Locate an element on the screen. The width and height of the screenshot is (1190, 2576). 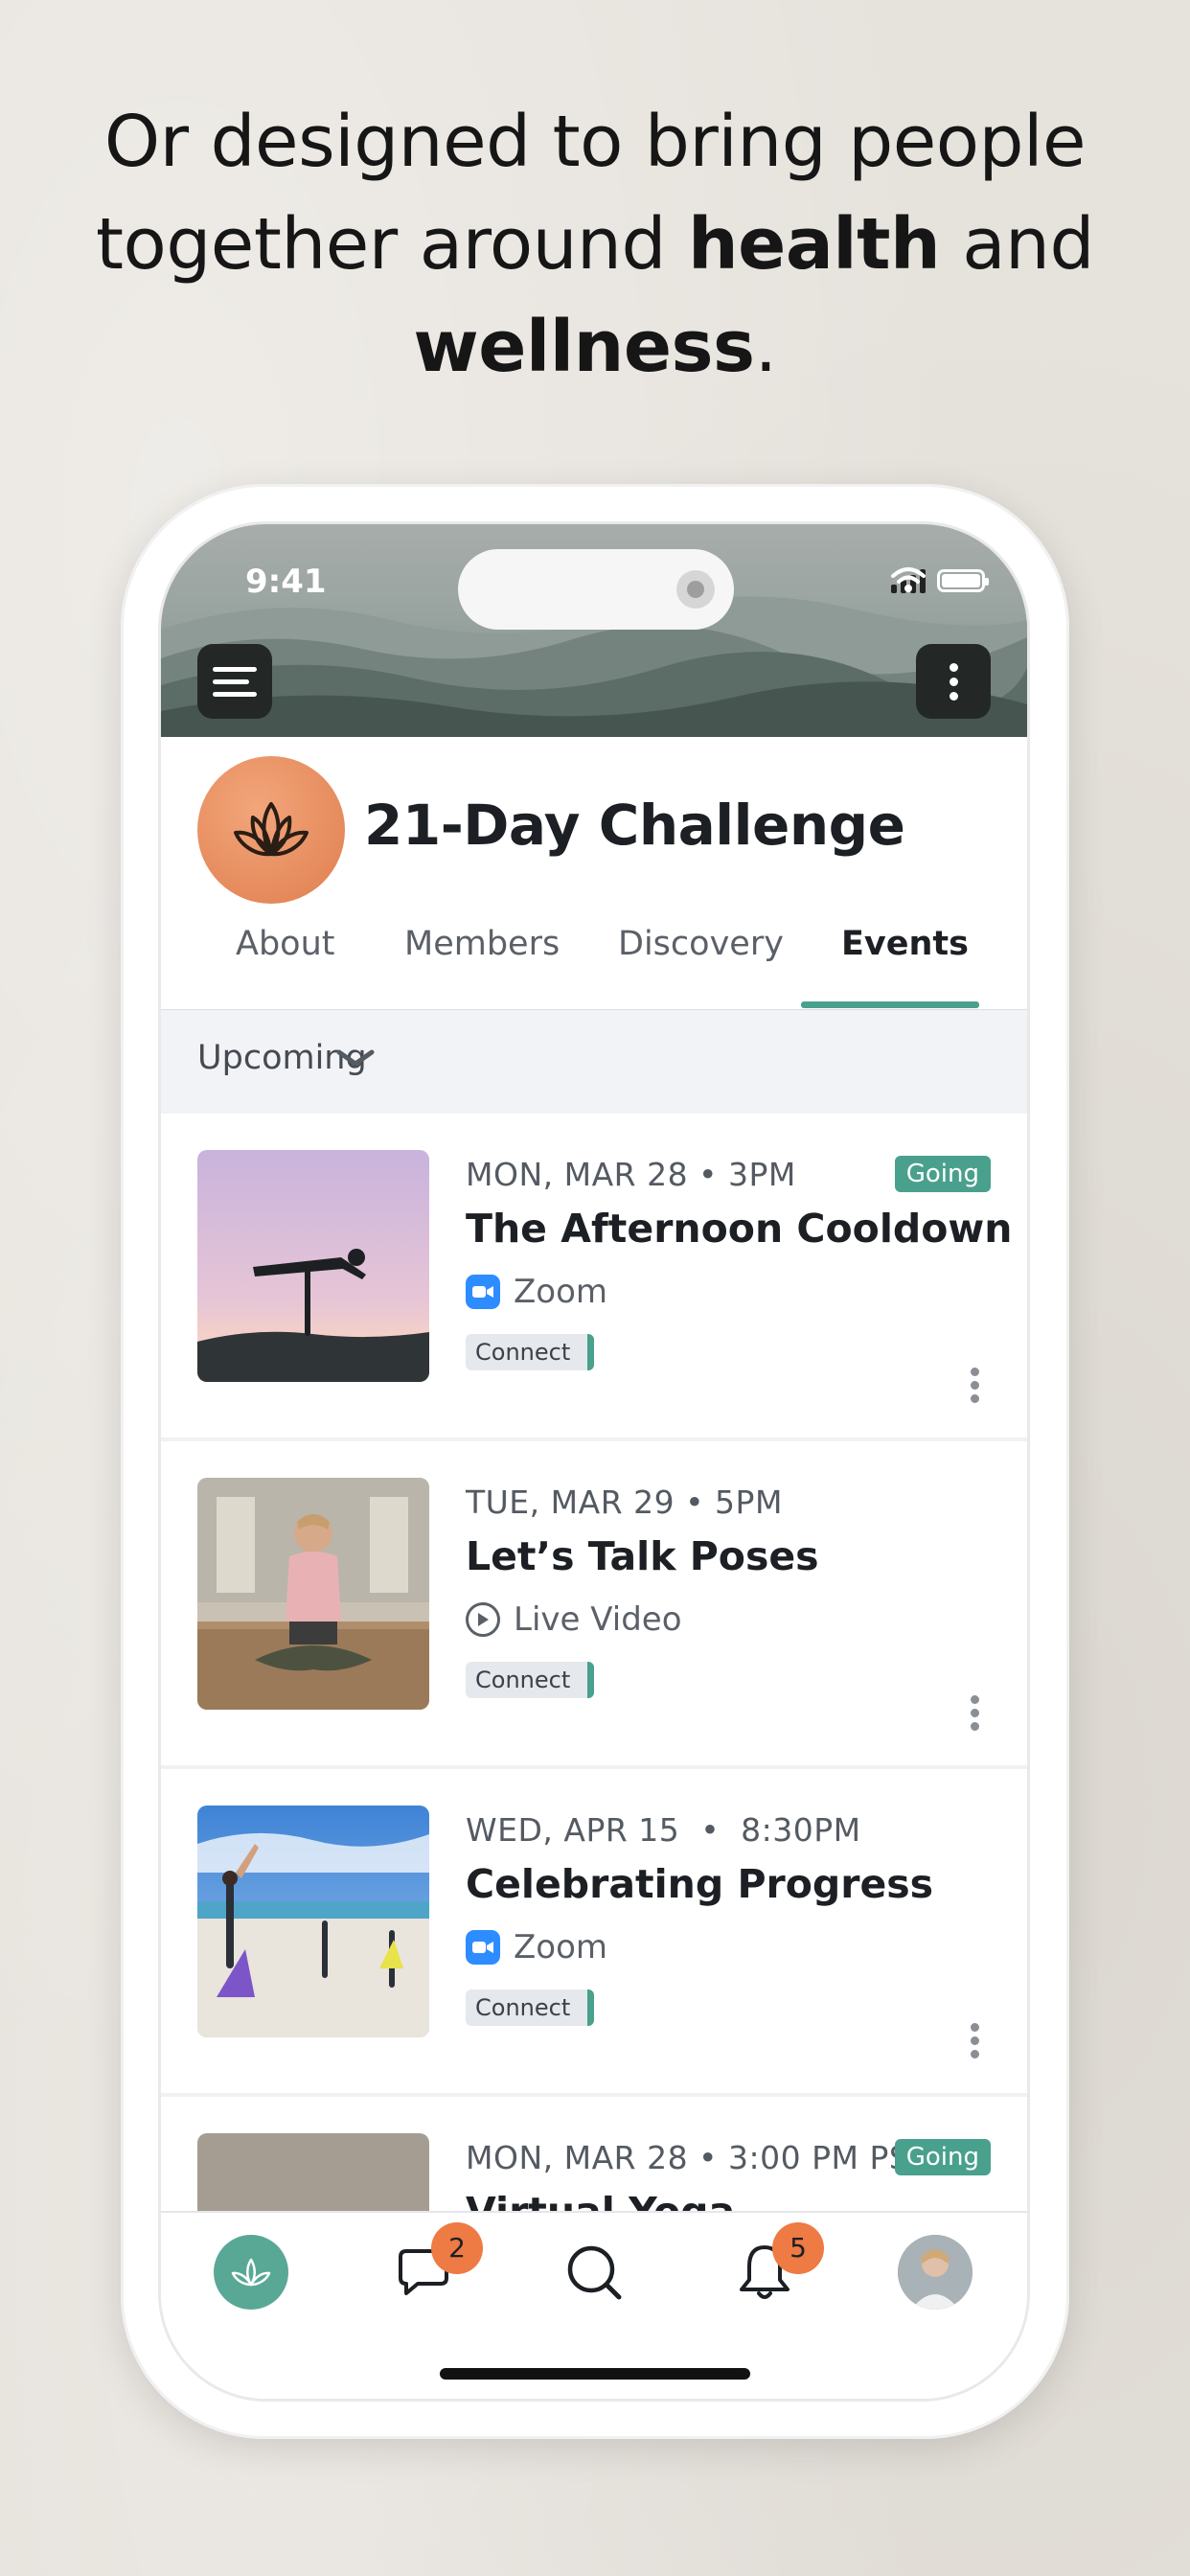
event-date: MON, MAR 28 • 3PM is located at coordinates (631, 1174).